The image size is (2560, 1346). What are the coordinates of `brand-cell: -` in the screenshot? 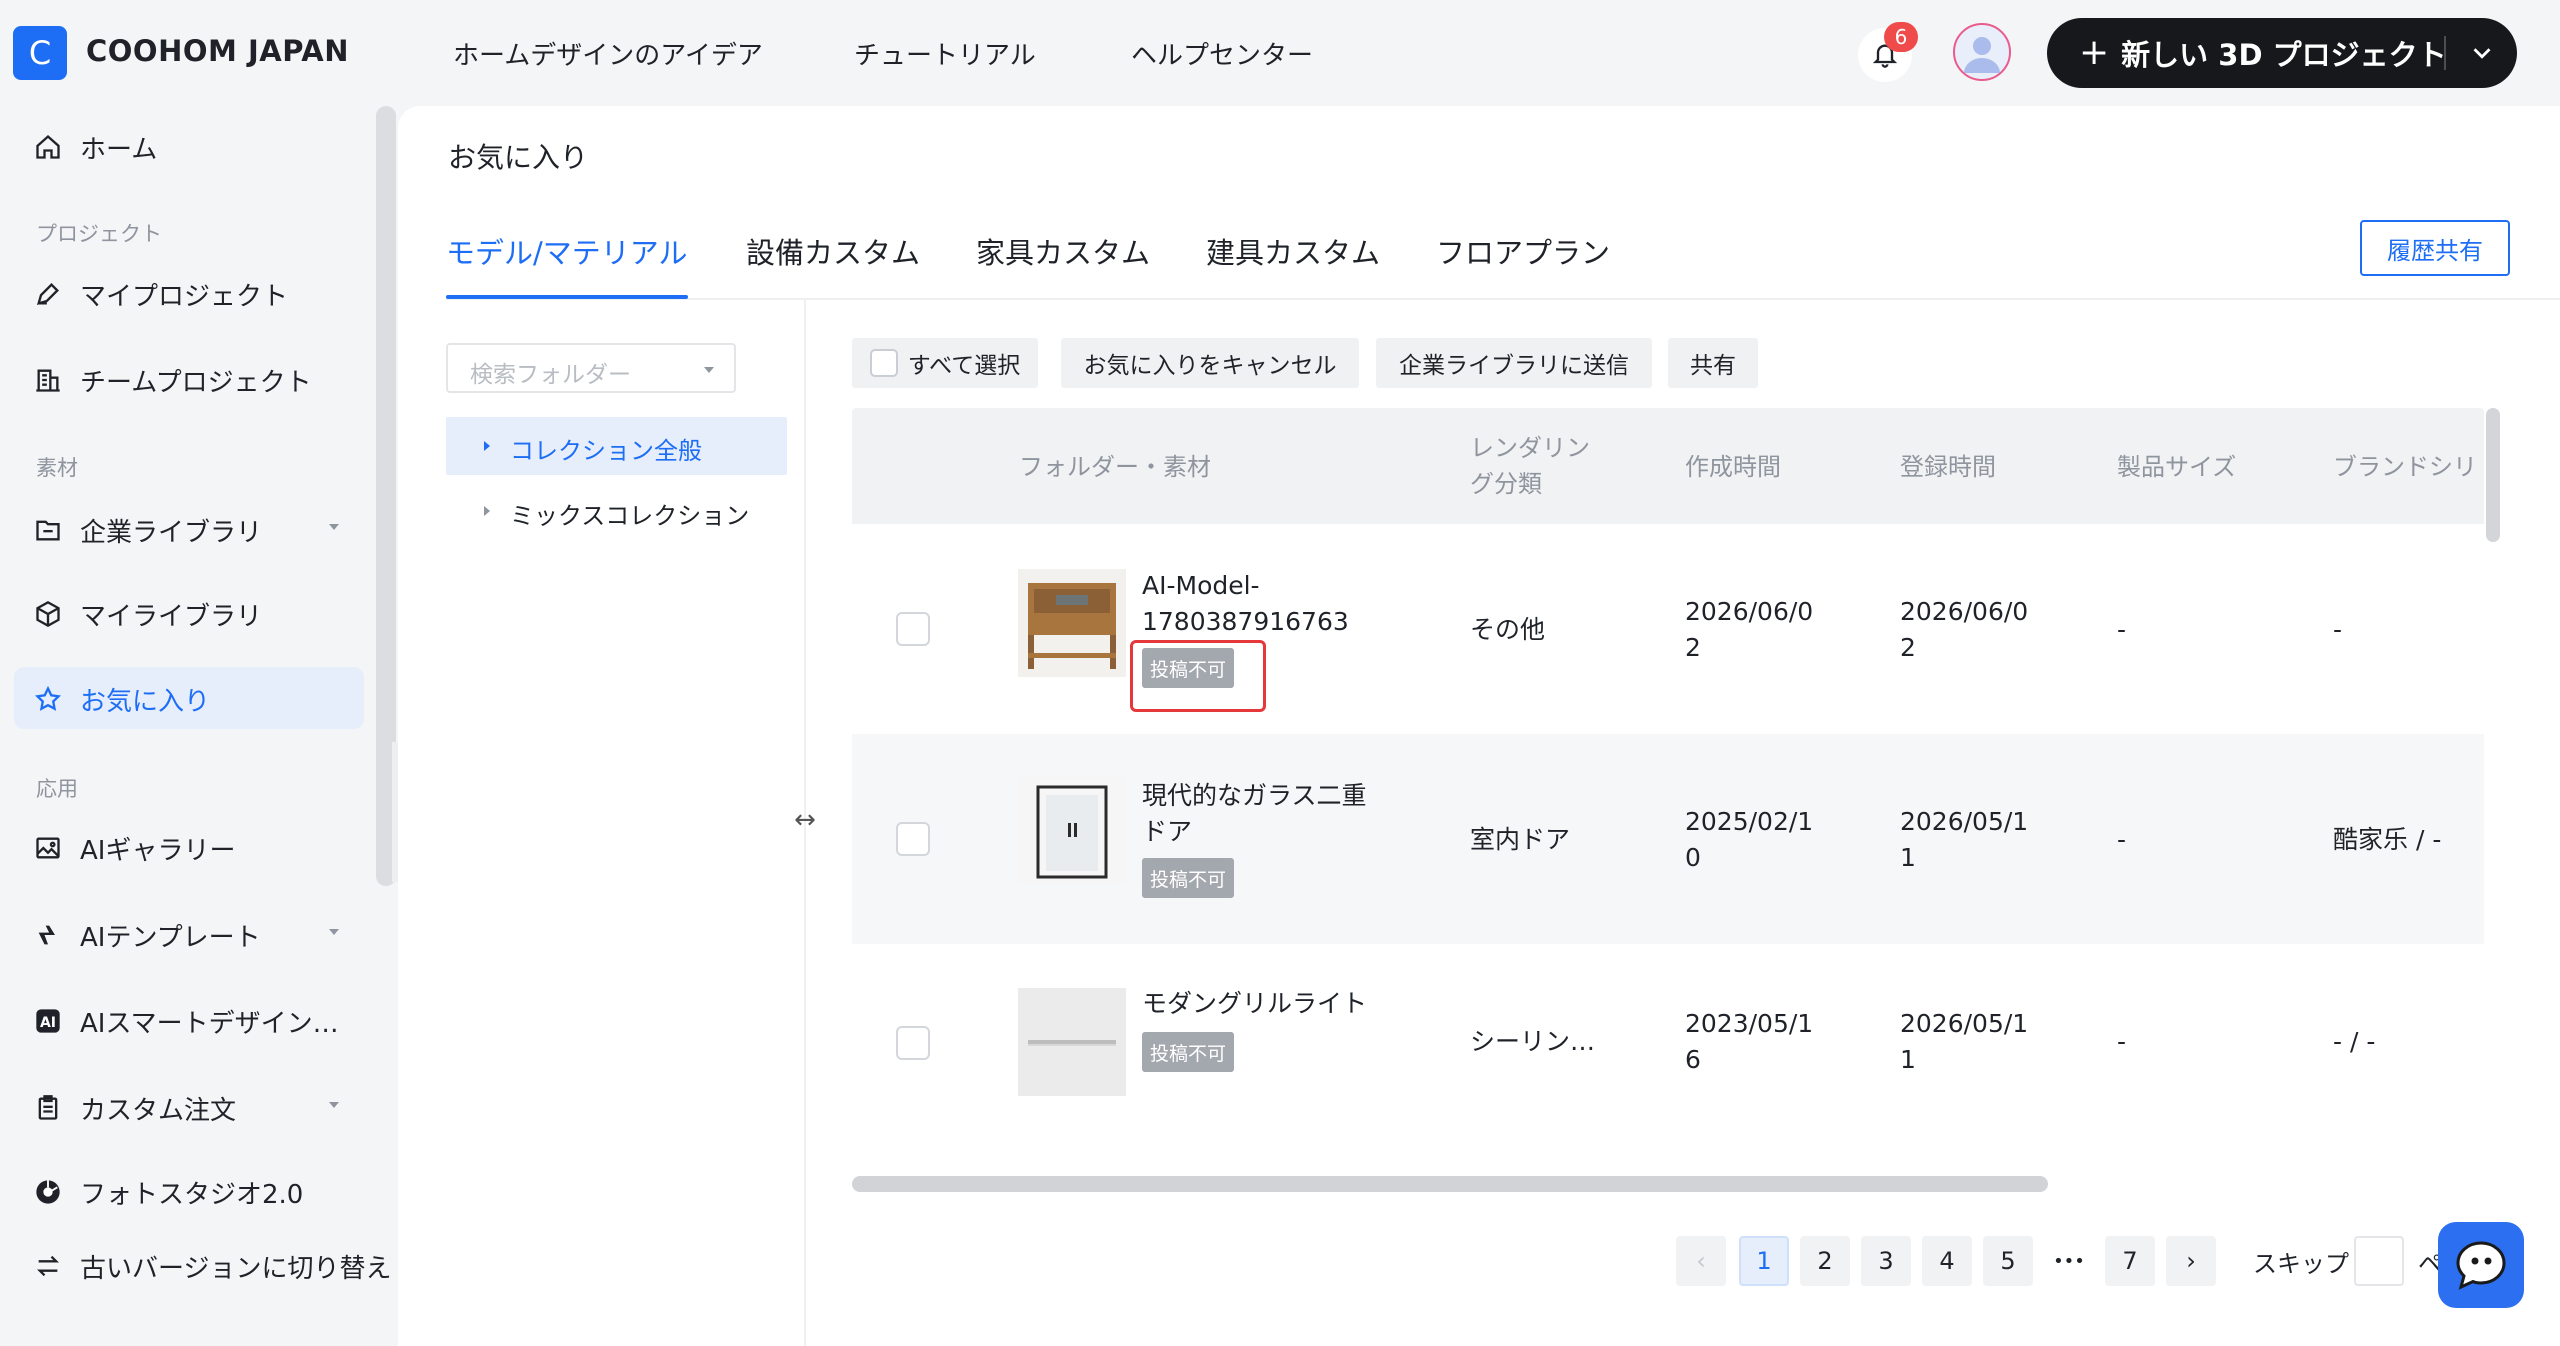 It's located at (2338, 629).